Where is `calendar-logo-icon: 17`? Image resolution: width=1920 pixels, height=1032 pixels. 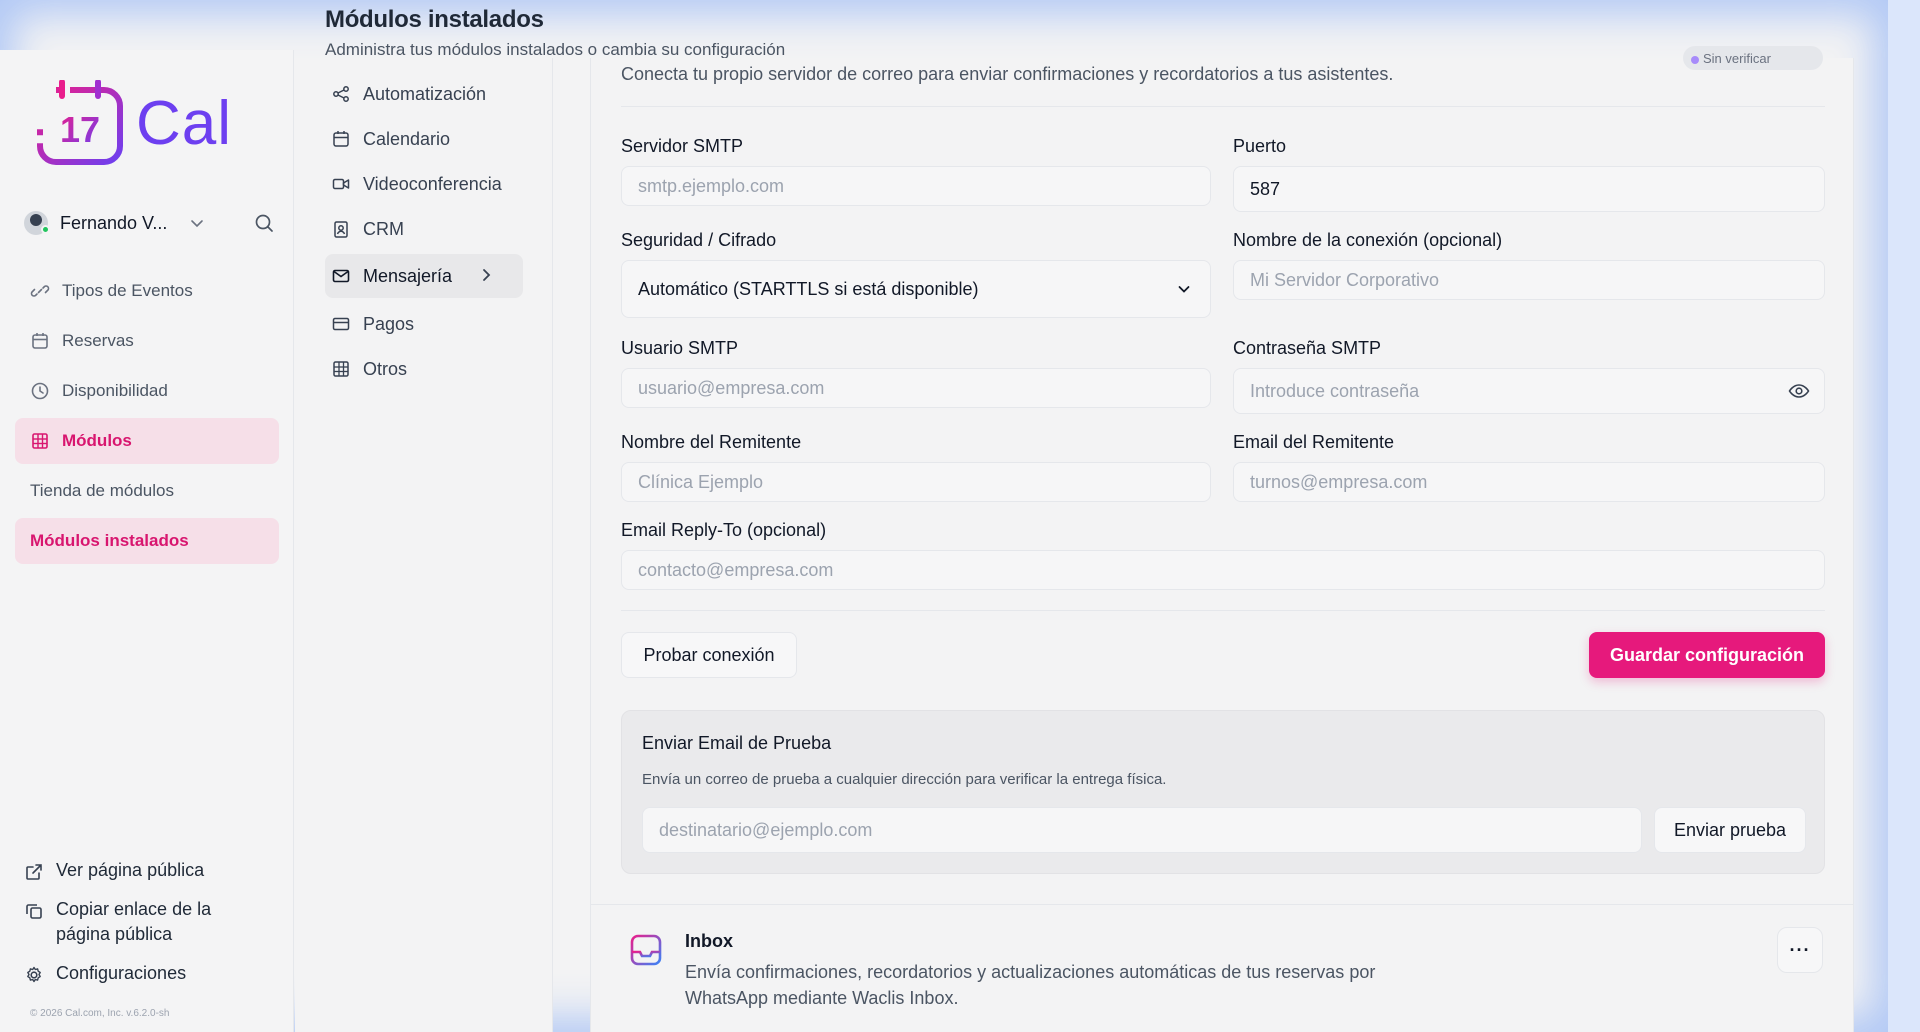
calendar-logo-icon: 17 is located at coordinates (80, 122).